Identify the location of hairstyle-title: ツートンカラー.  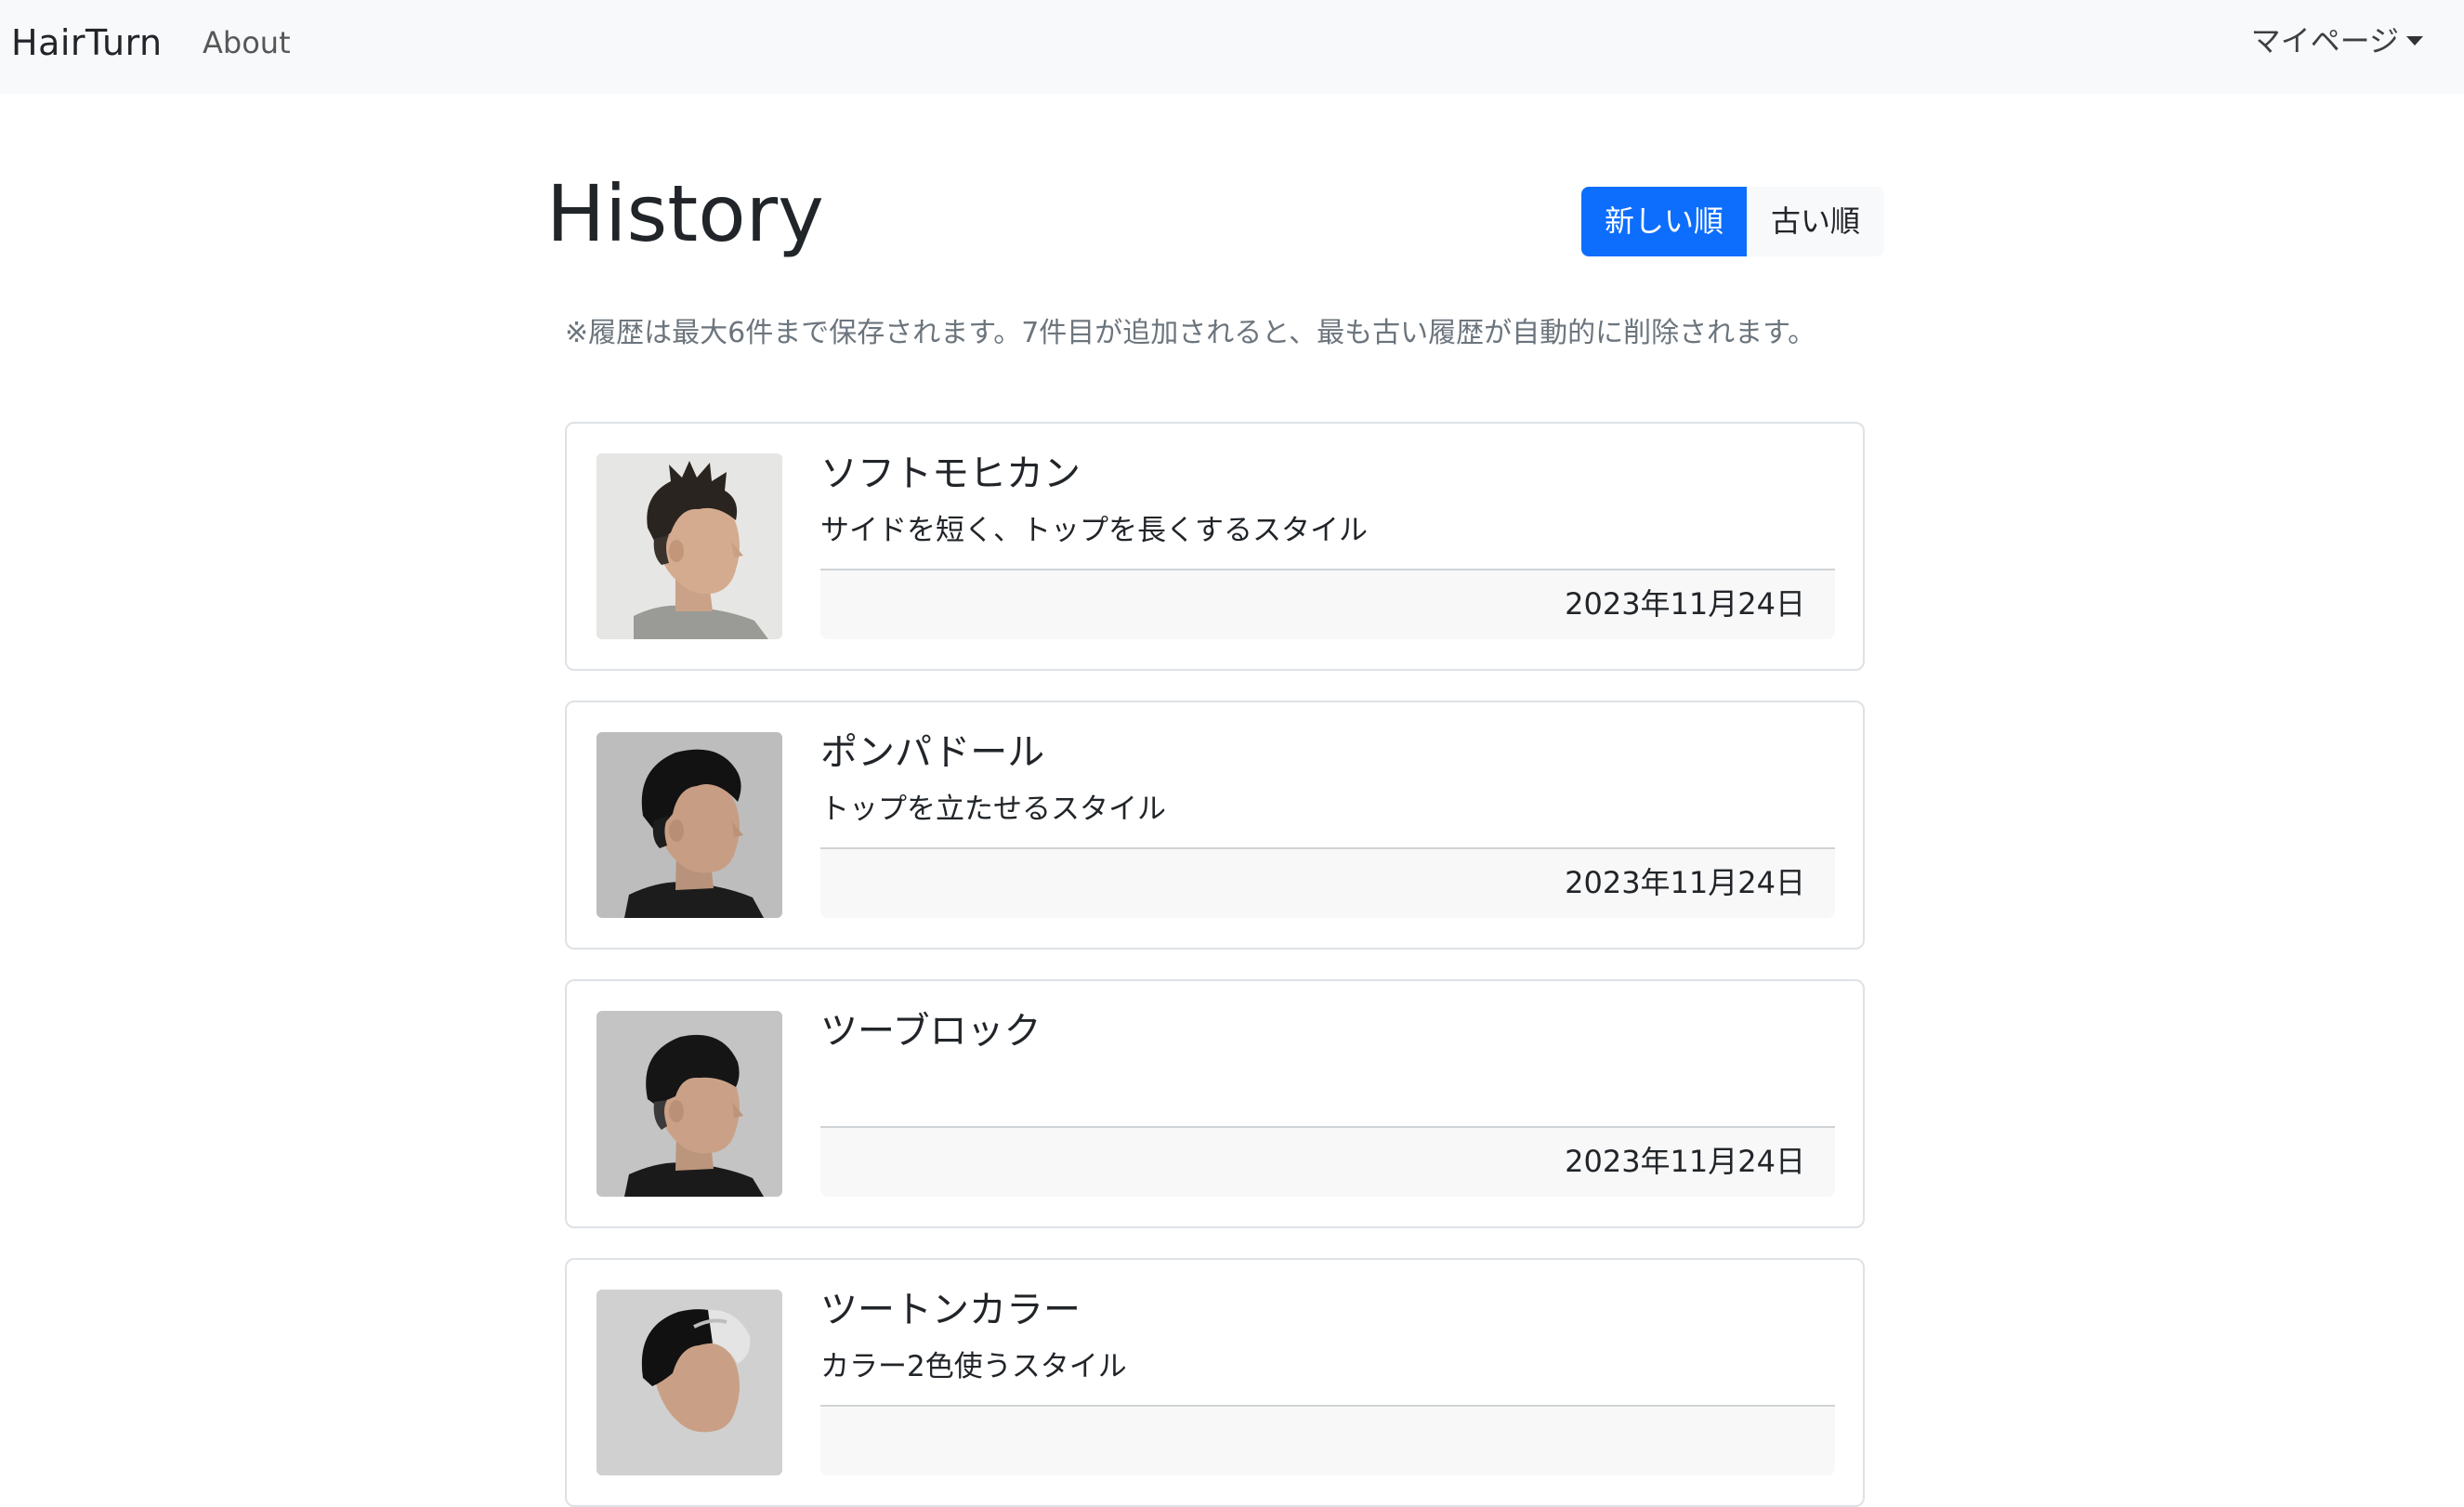
(951, 1310).